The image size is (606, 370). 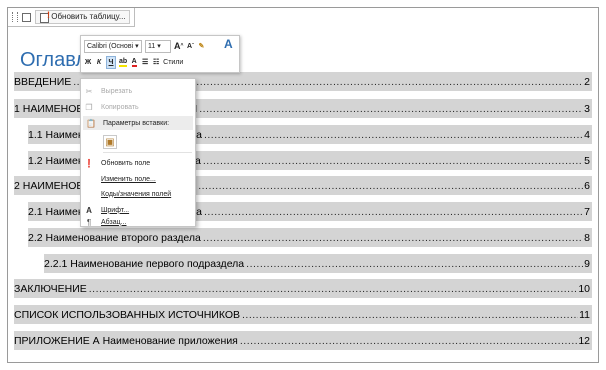 I want to click on toc-entry: ЗАКЛЮЧЕНИЕ 10, so click(x=303, y=288).